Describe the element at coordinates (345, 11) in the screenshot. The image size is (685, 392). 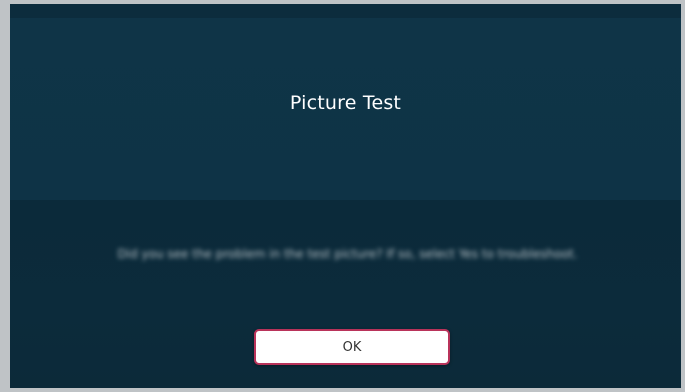
I see `dialog-top-band` at that location.